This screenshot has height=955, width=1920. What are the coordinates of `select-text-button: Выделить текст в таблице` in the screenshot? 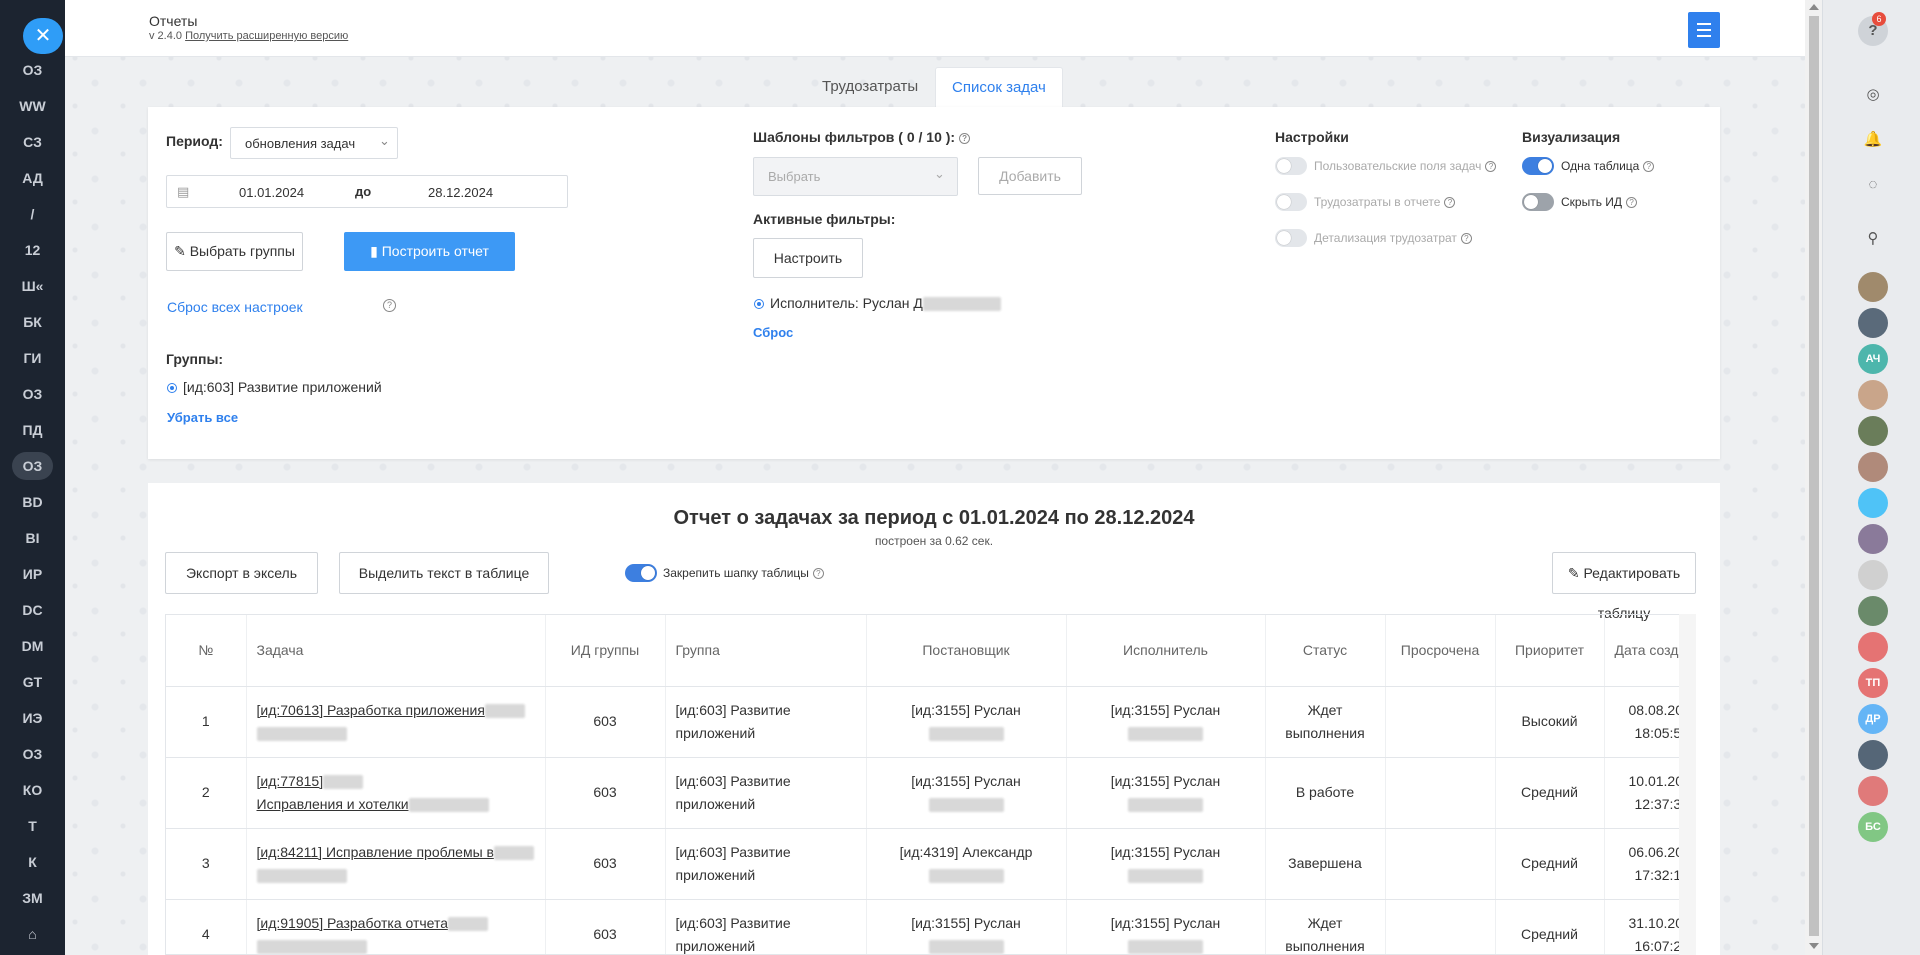 It's located at (444, 573).